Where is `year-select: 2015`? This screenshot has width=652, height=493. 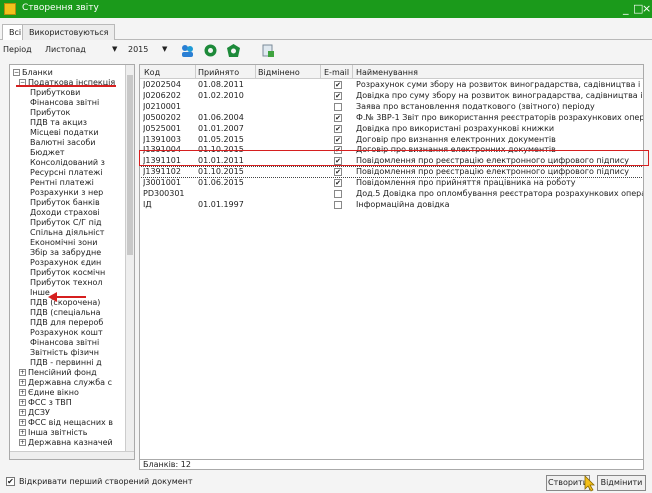
year-select: 2015 is located at coordinates (138, 49).